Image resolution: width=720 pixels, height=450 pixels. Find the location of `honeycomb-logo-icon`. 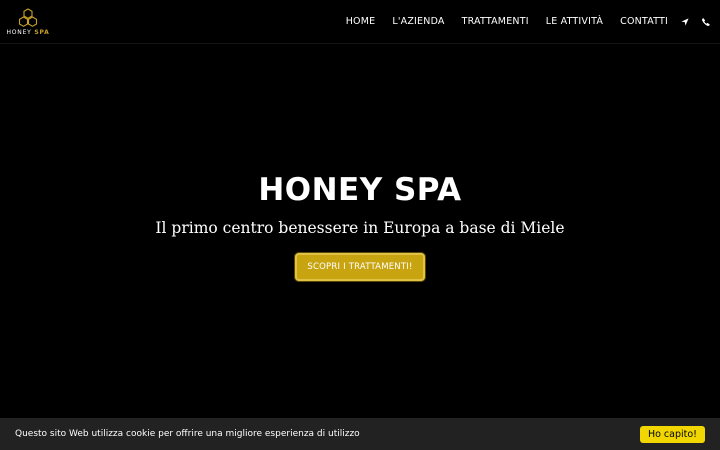

honeycomb-logo-icon is located at coordinates (28, 17).